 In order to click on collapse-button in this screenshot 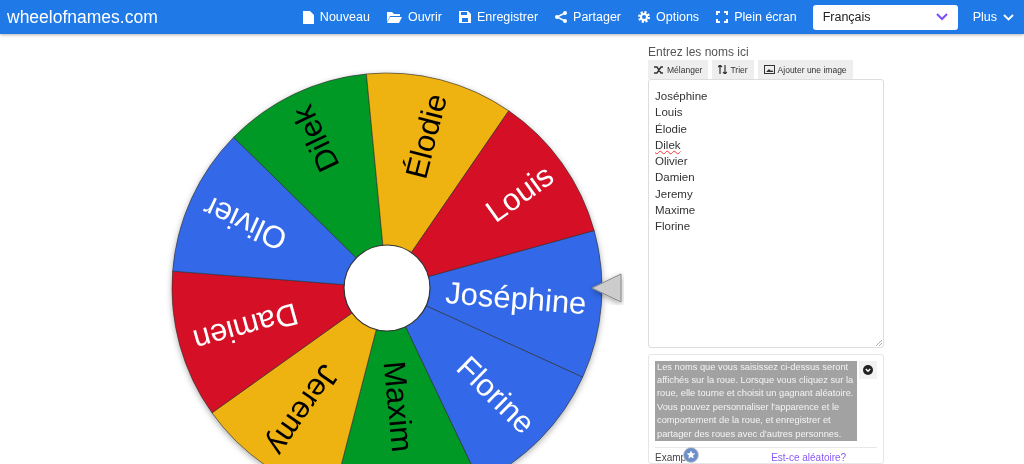, I will do `click(868, 369)`.